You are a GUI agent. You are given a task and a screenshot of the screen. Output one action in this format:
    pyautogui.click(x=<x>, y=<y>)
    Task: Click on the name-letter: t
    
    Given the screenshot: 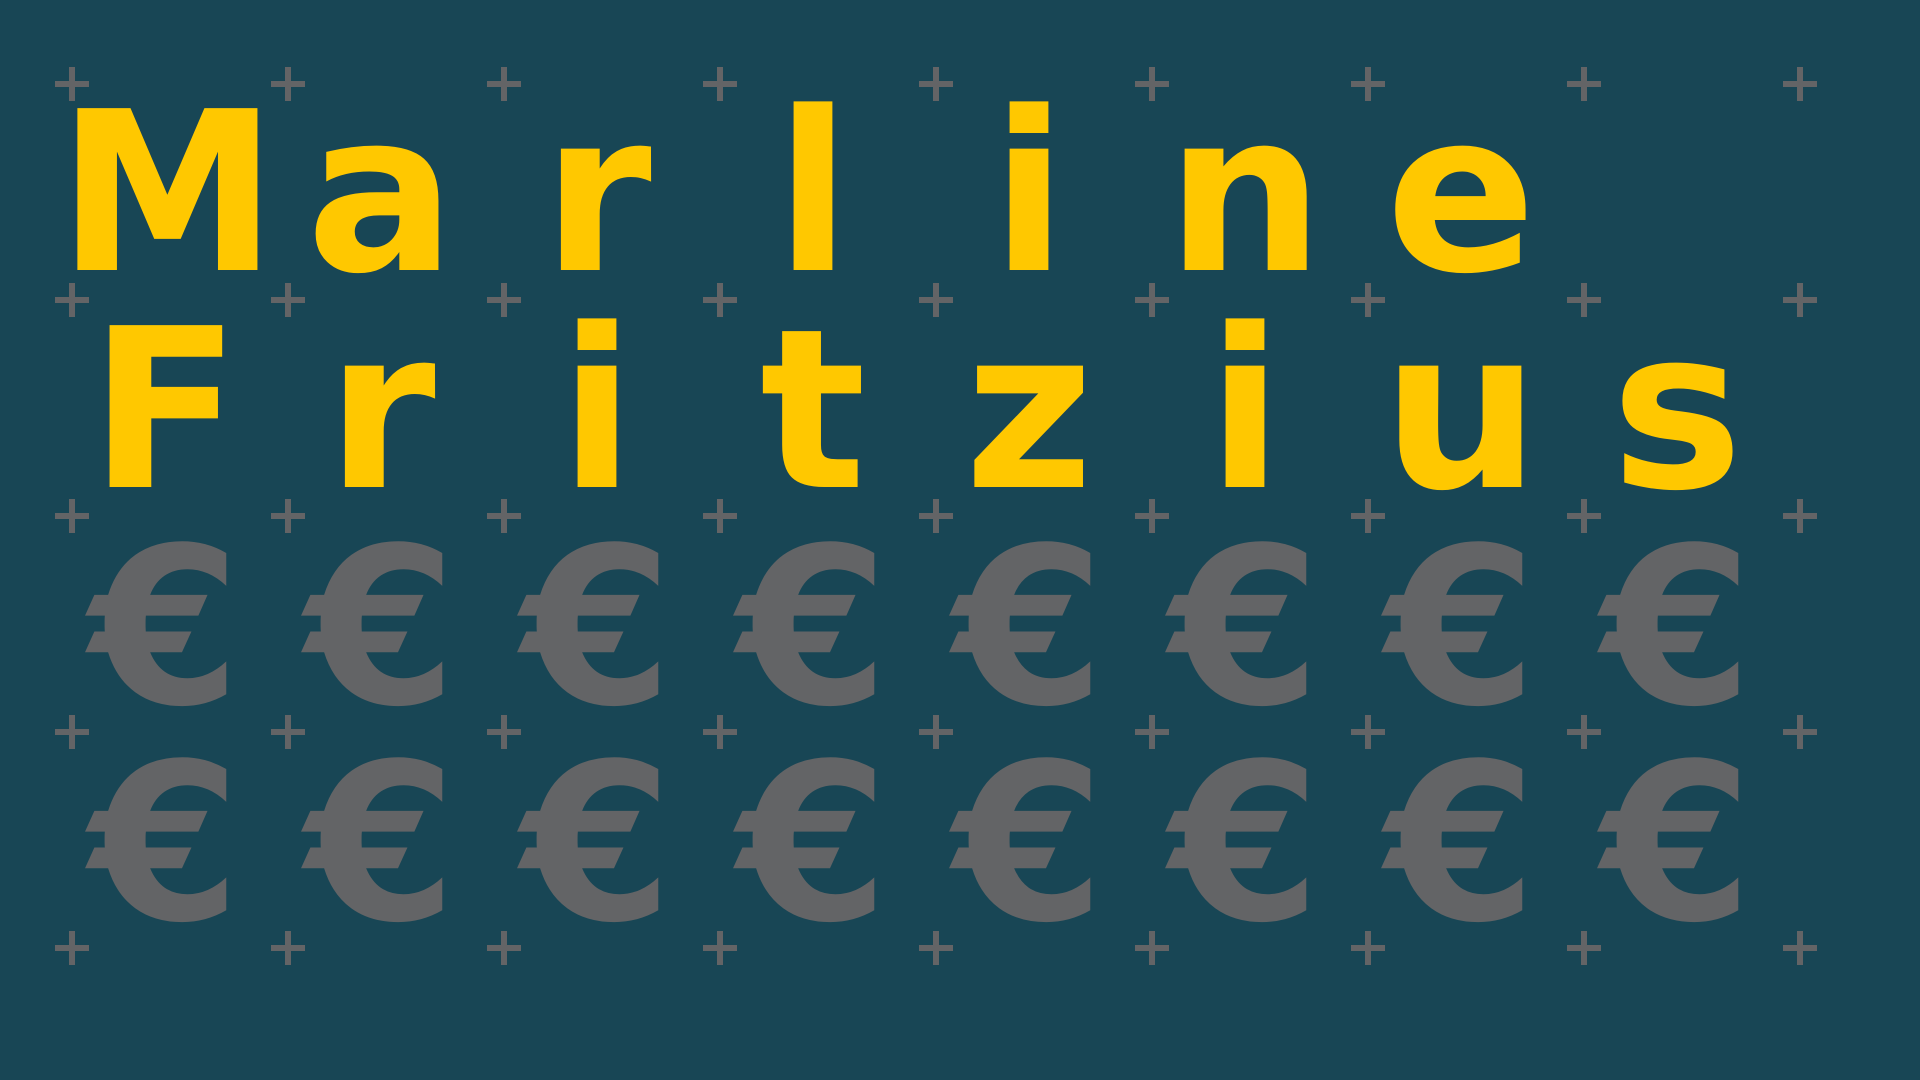 What is the action you would take?
    pyautogui.click(x=813, y=411)
    